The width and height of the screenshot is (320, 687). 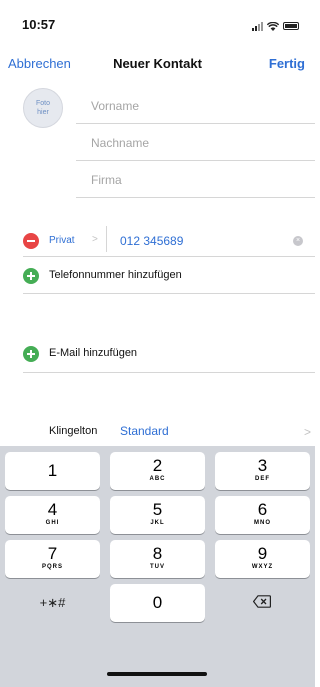 What do you see at coordinates (144, 431) in the screenshot?
I see `ringtone-value: Standard` at bounding box center [144, 431].